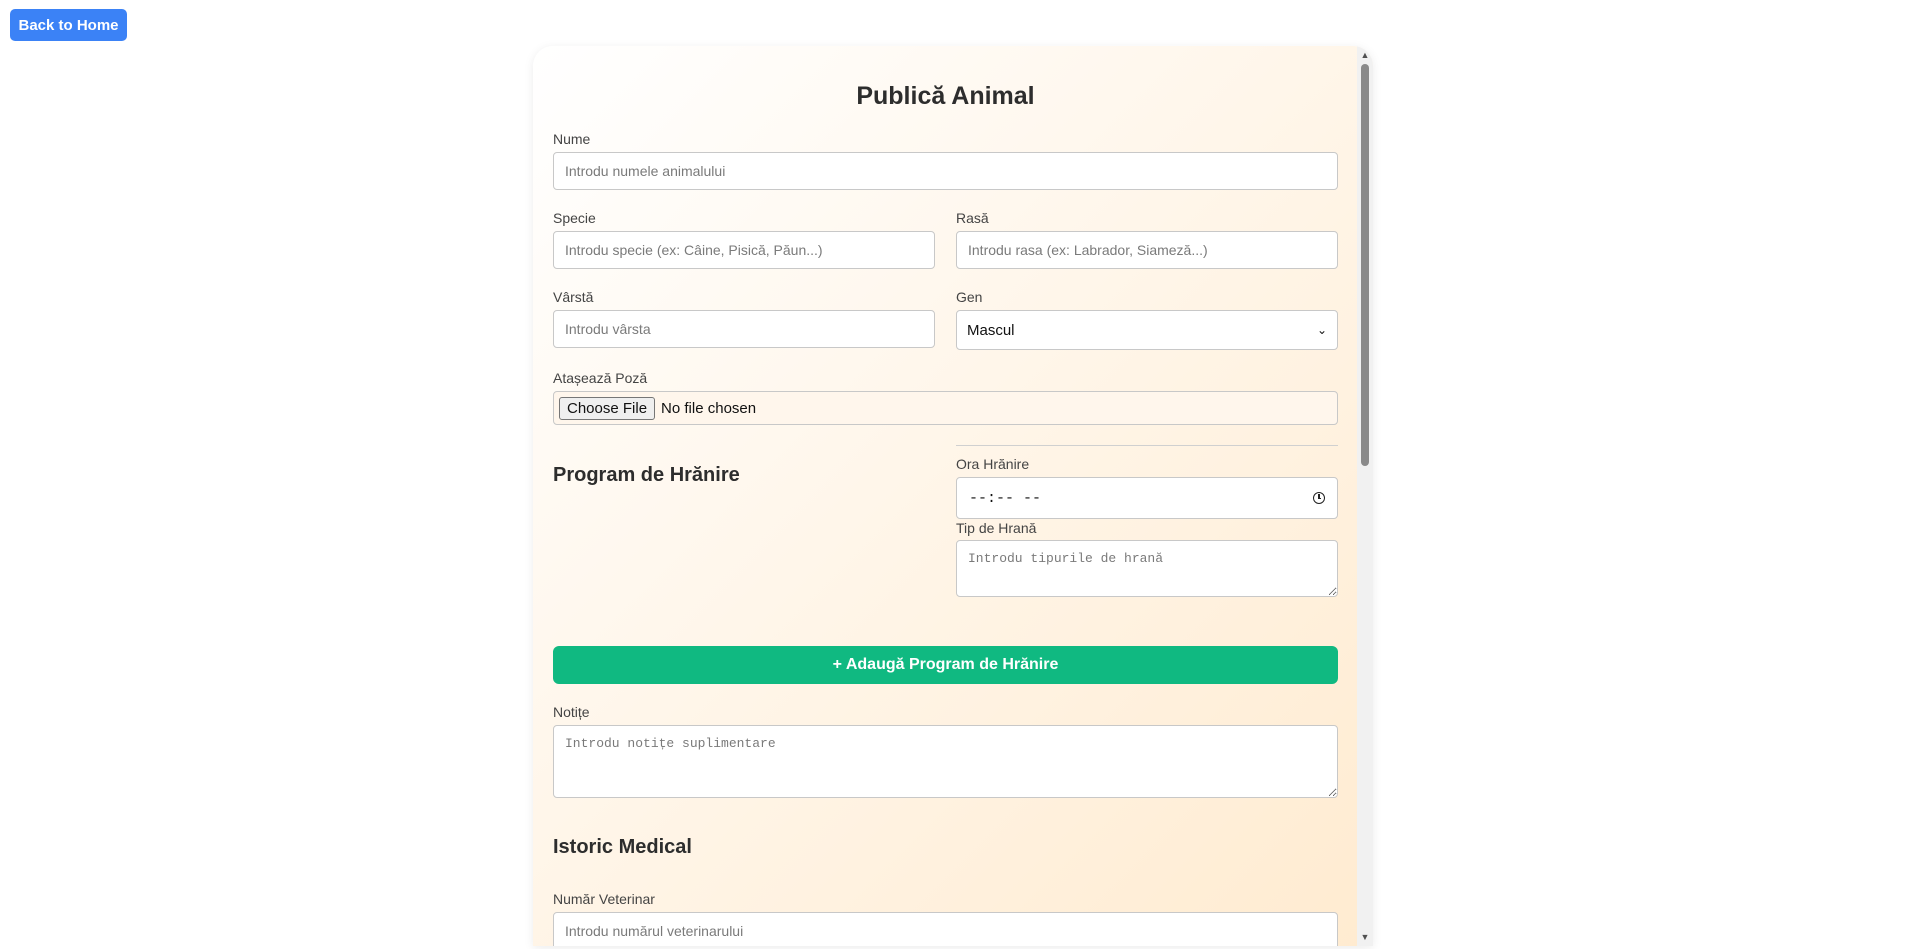  I want to click on feeding-time-value: --:-- --, so click(1005, 498).